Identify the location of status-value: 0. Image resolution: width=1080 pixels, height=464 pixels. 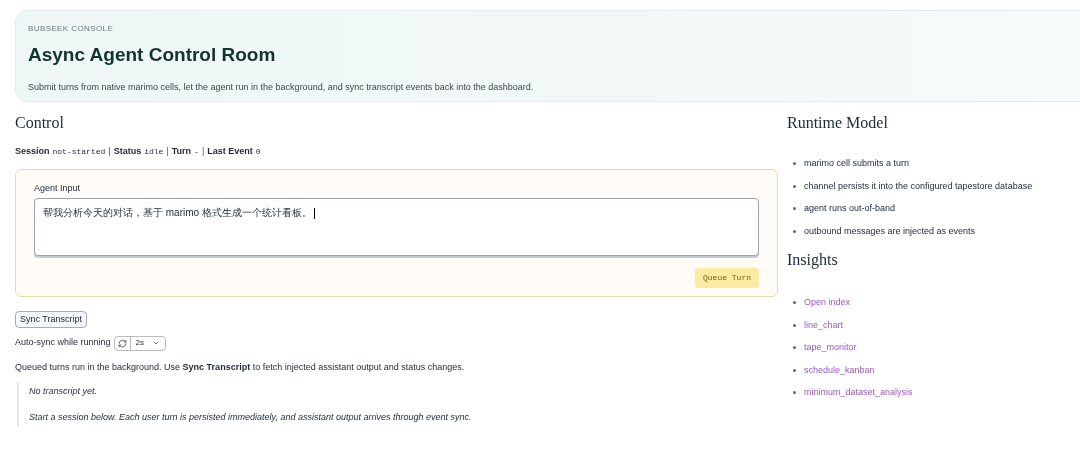
(258, 151).